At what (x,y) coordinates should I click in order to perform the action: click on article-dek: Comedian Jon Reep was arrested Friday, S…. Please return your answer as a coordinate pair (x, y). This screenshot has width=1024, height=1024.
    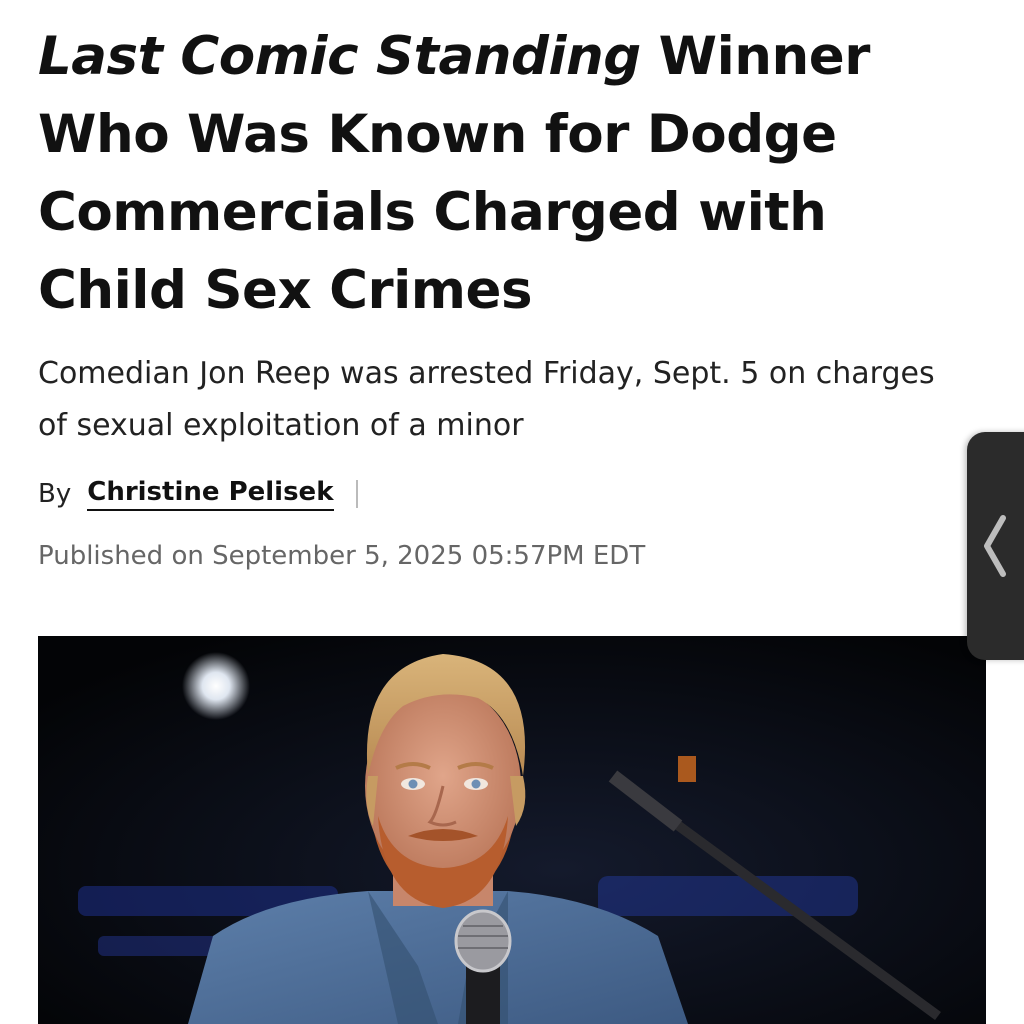
    Looking at the image, I should click on (486, 399).